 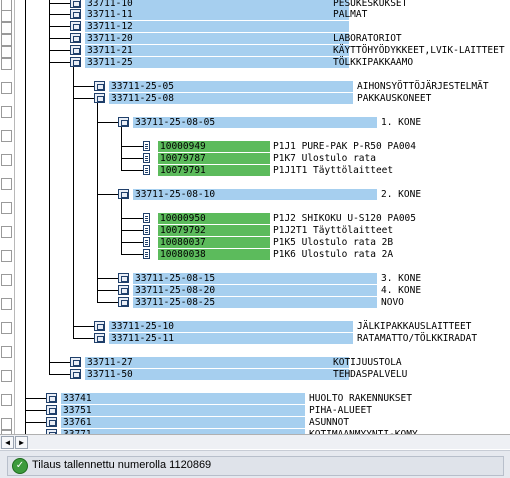 I want to click on tree-node-equipment: 10080038 P1K6 Ulostulo rata 2A, so click(x=255, y=255).